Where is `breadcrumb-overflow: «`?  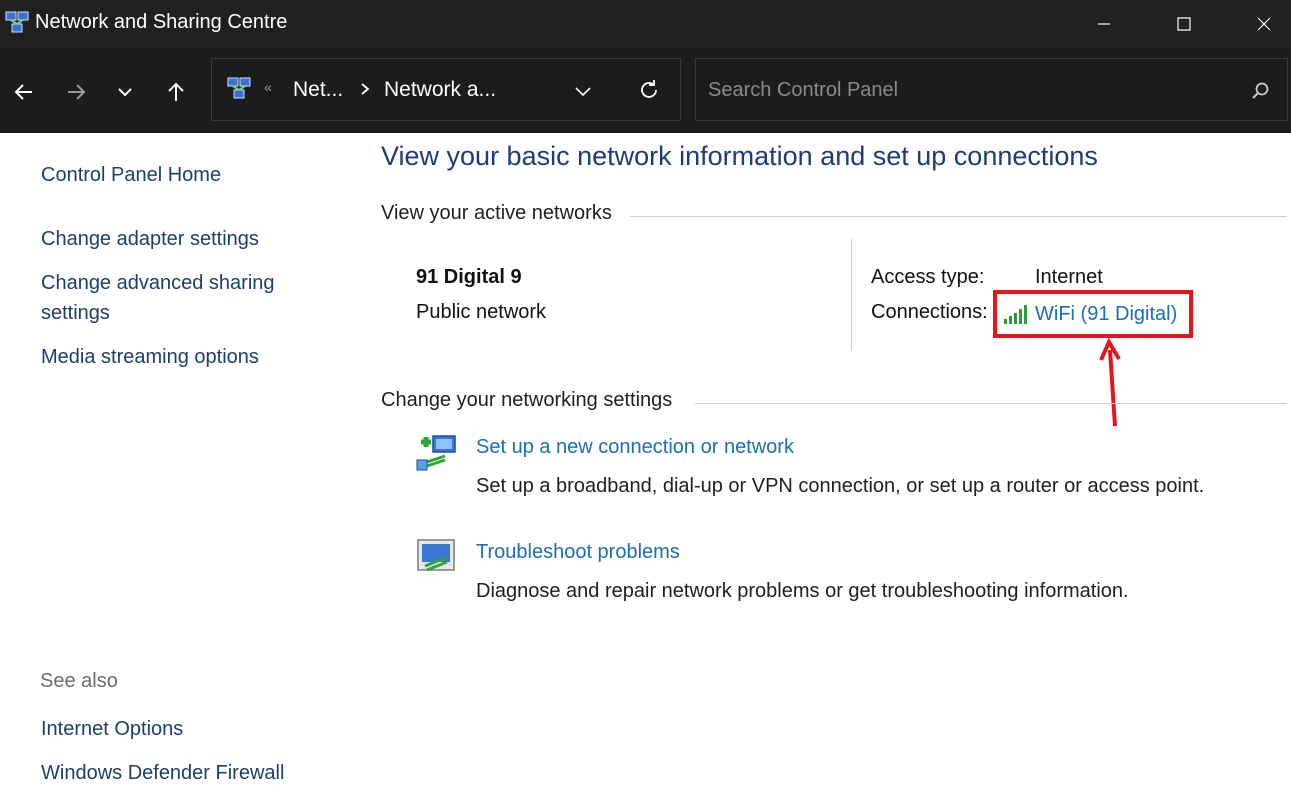
breadcrumb-overflow: « is located at coordinates (268, 87).